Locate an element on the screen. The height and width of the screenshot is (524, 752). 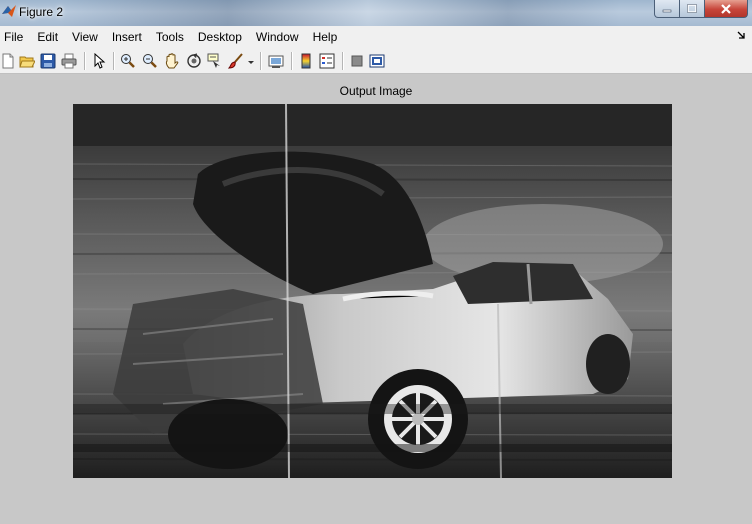
edit-plot-icon is located at coordinates (99, 61).